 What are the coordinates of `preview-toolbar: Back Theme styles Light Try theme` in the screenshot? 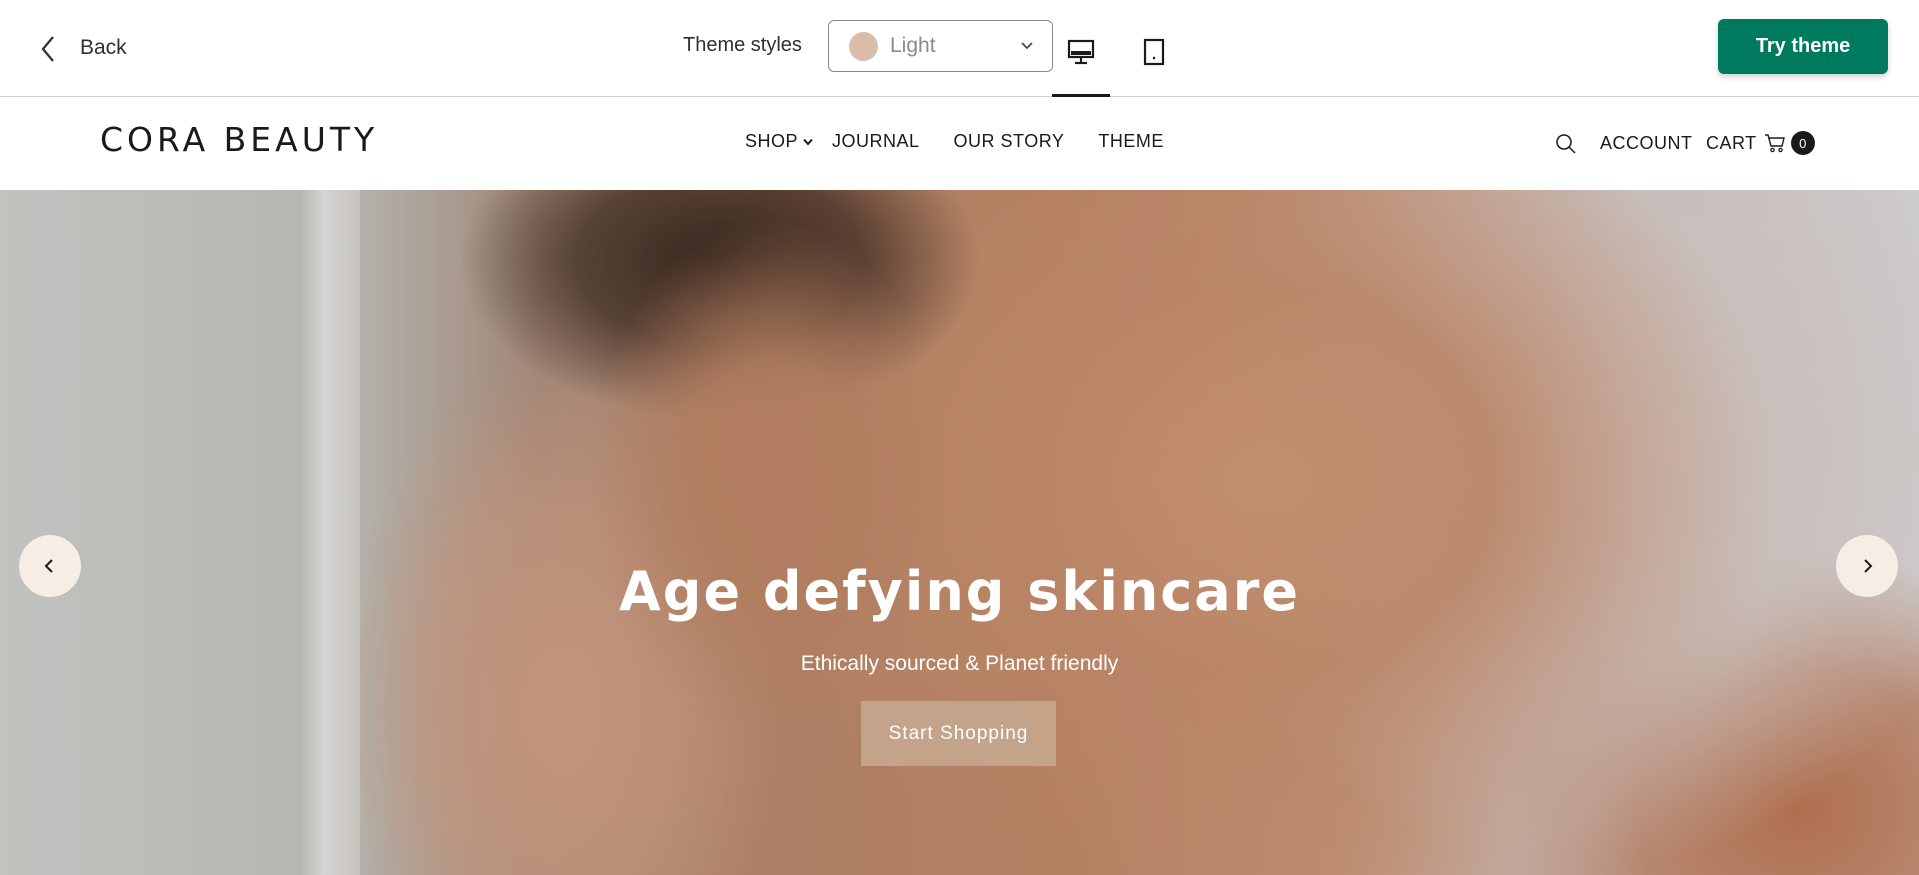 It's located at (959, 48).